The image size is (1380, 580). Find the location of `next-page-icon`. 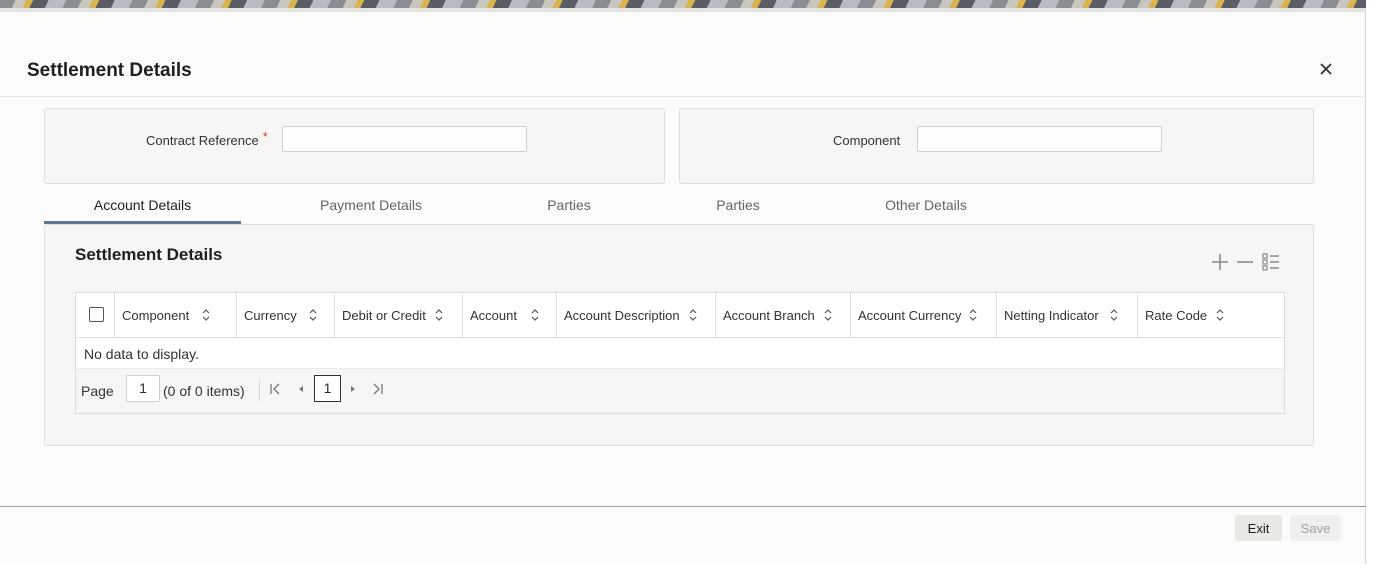

next-page-icon is located at coordinates (353, 389).